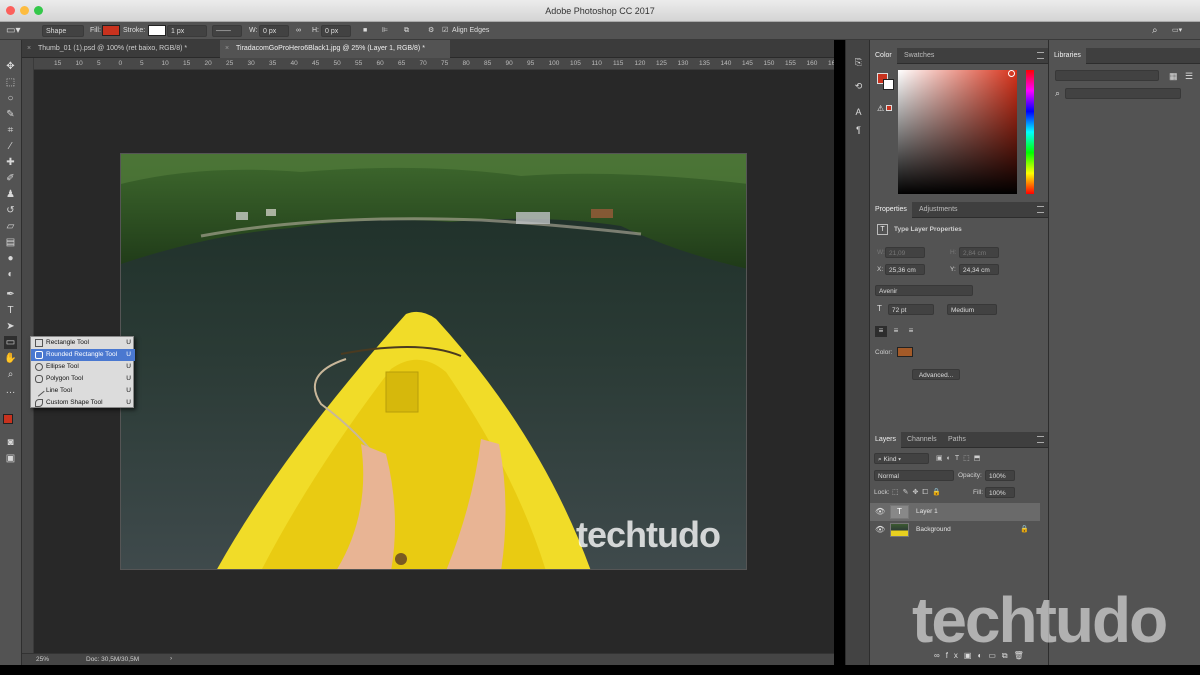 Image resolution: width=1200 pixels, height=675 pixels. What do you see at coordinates (911, 331) in the screenshot?
I see `align-right-icon: ≡` at bounding box center [911, 331].